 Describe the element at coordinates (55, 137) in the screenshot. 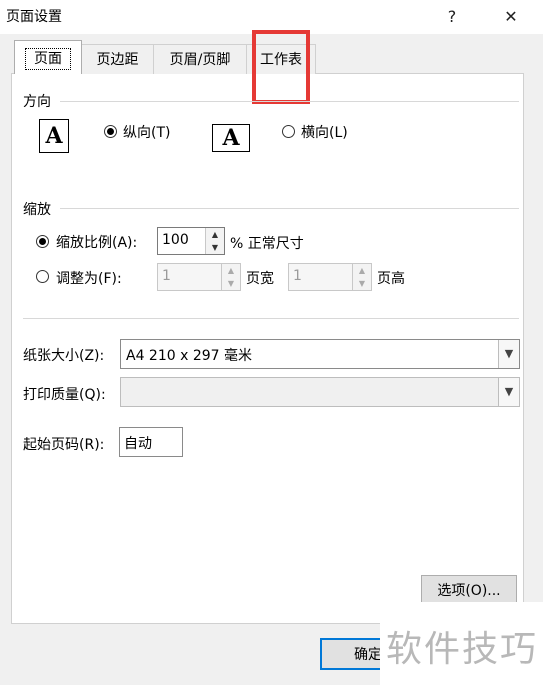

I see `portrait-page-icon: A` at that location.